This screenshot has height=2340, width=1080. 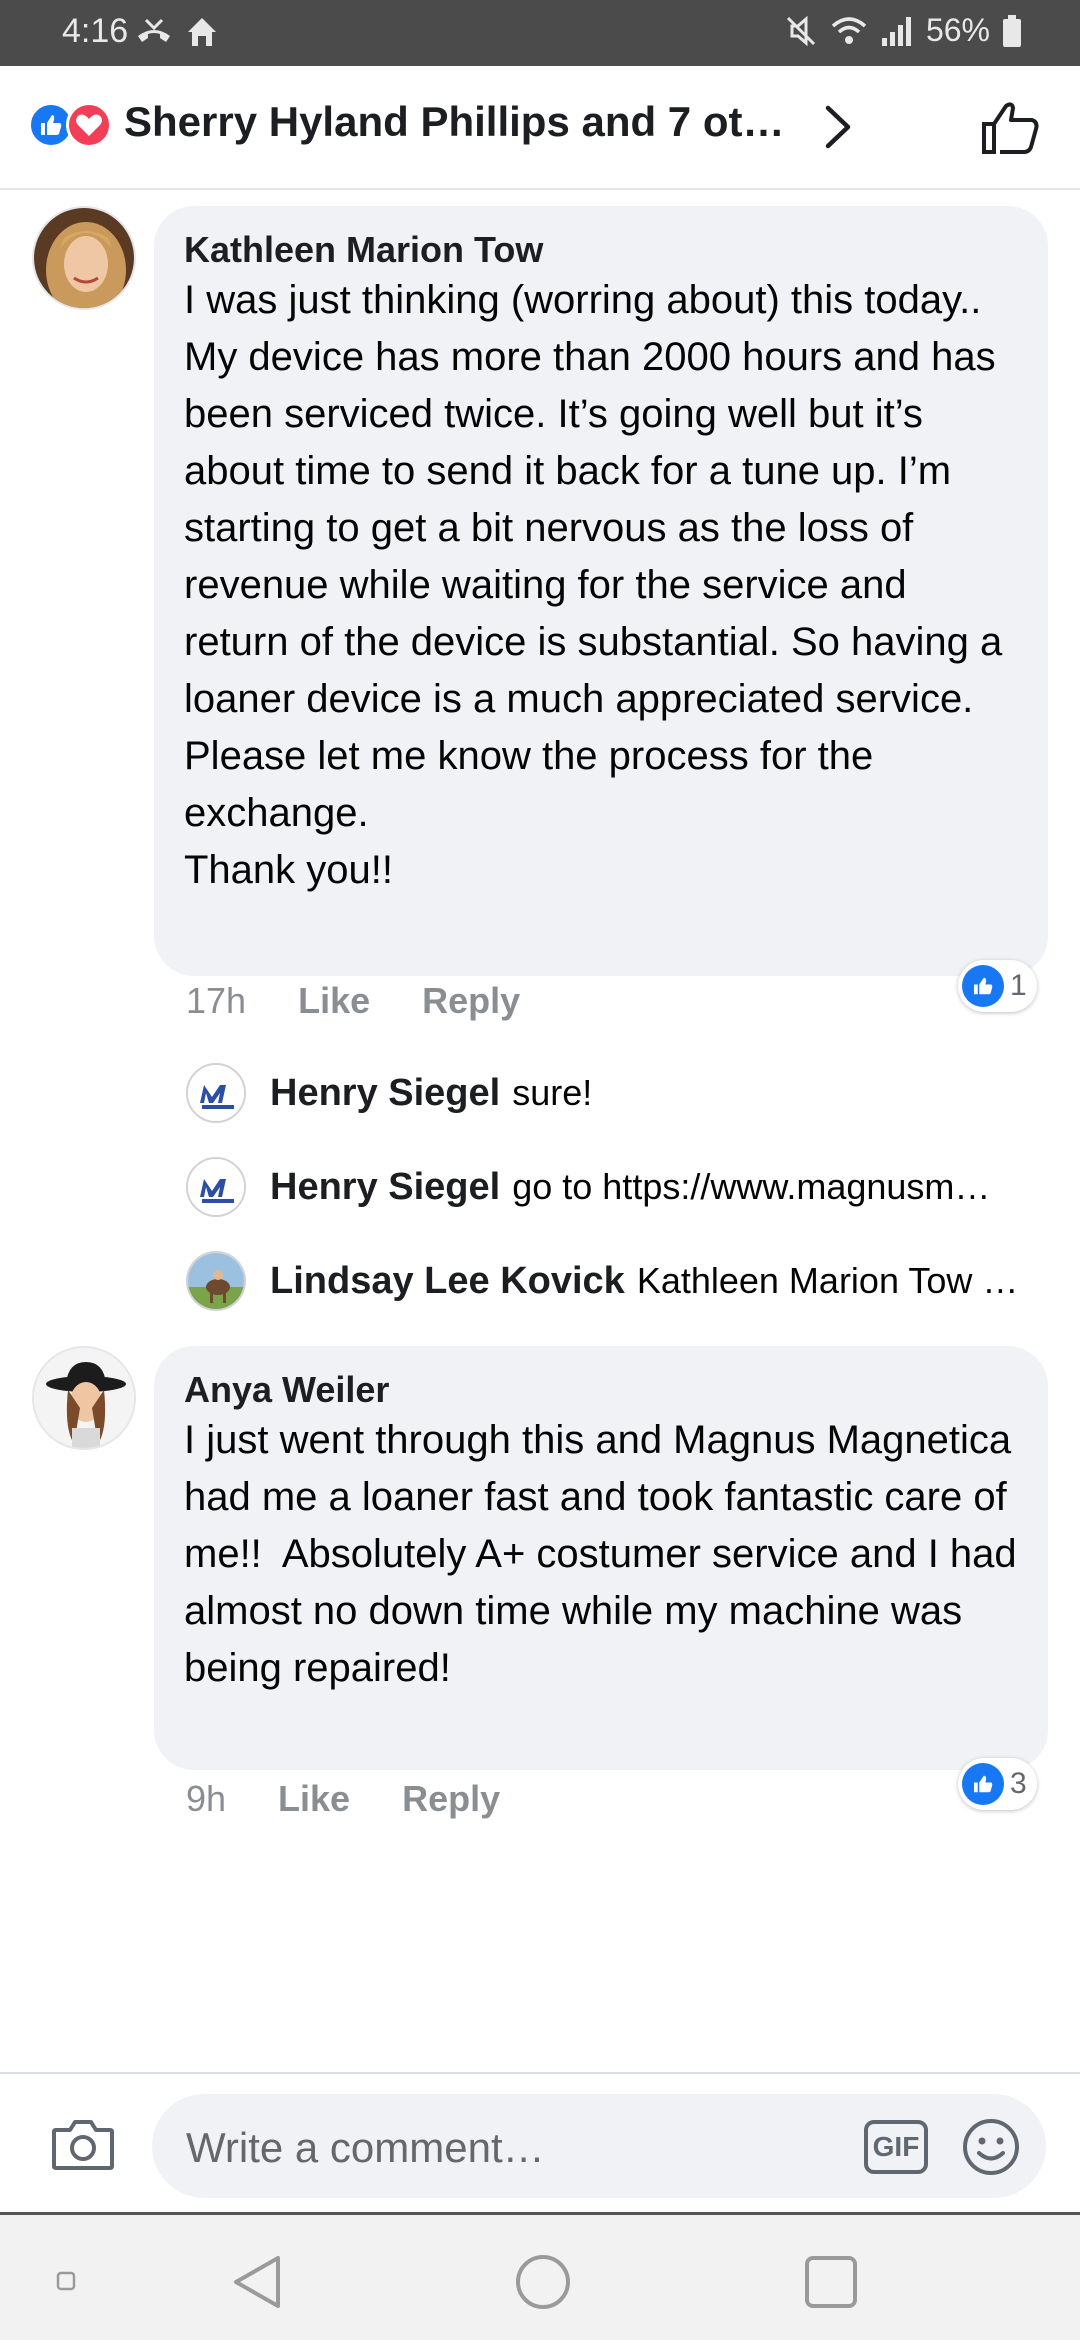 What do you see at coordinates (991, 2147) in the screenshot?
I see `emoji-icon` at bounding box center [991, 2147].